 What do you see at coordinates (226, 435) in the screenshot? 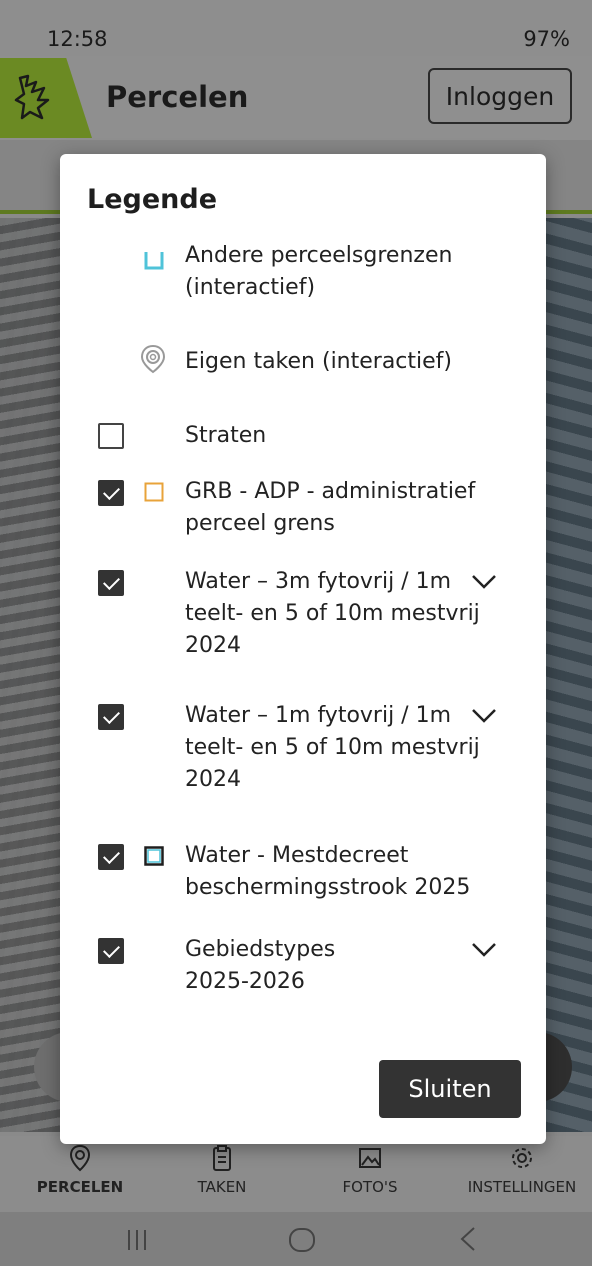
I see `legend-item-label: Straten` at bounding box center [226, 435].